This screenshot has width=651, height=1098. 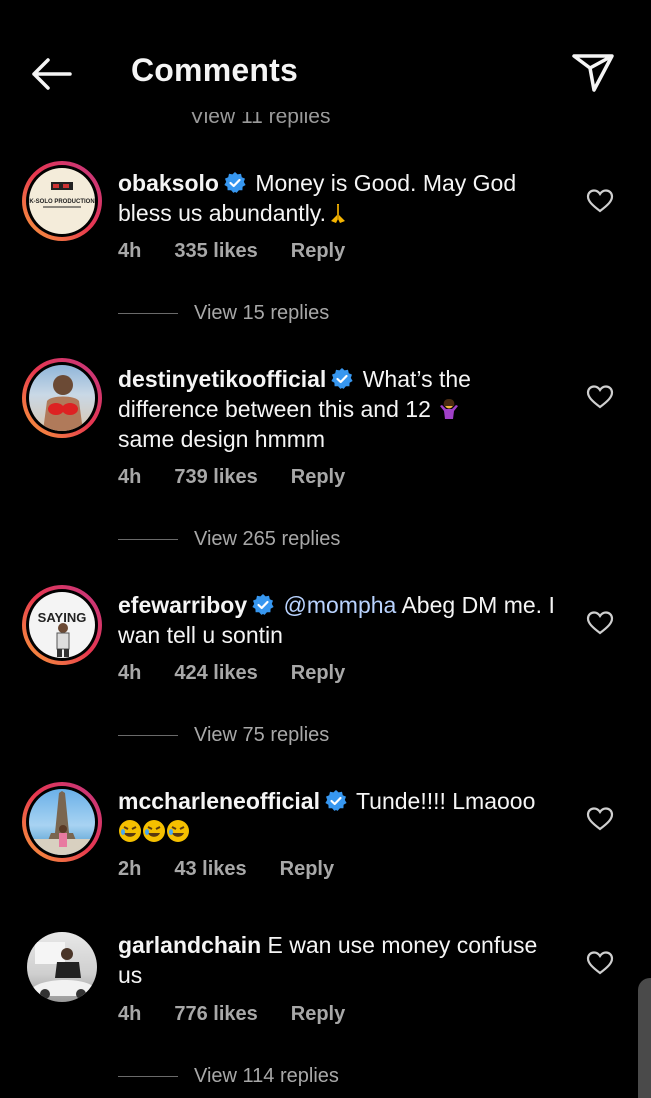 I want to click on page-title: Comments, so click(x=214, y=70).